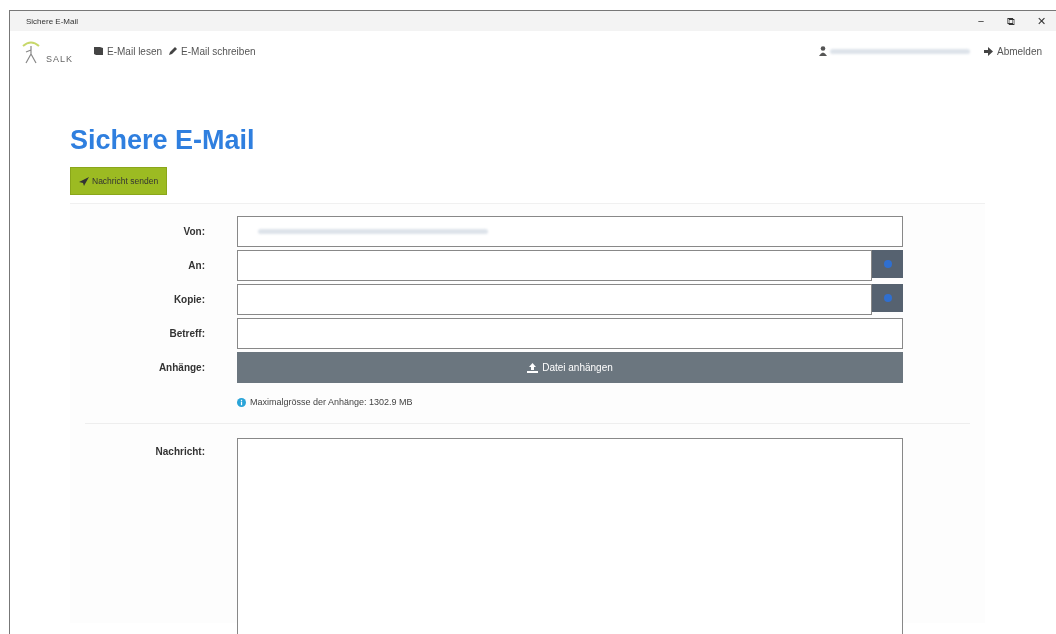  I want to click on pencil-icon, so click(173, 51).